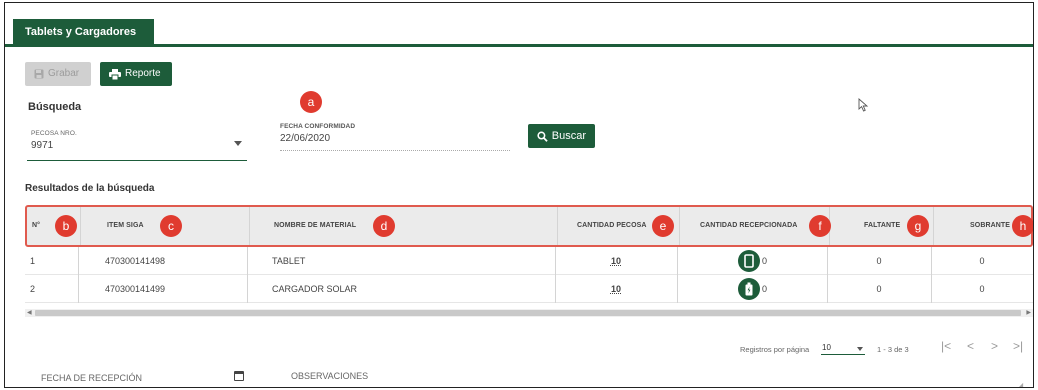  I want to click on last-page-button: >|, so click(1018, 346).